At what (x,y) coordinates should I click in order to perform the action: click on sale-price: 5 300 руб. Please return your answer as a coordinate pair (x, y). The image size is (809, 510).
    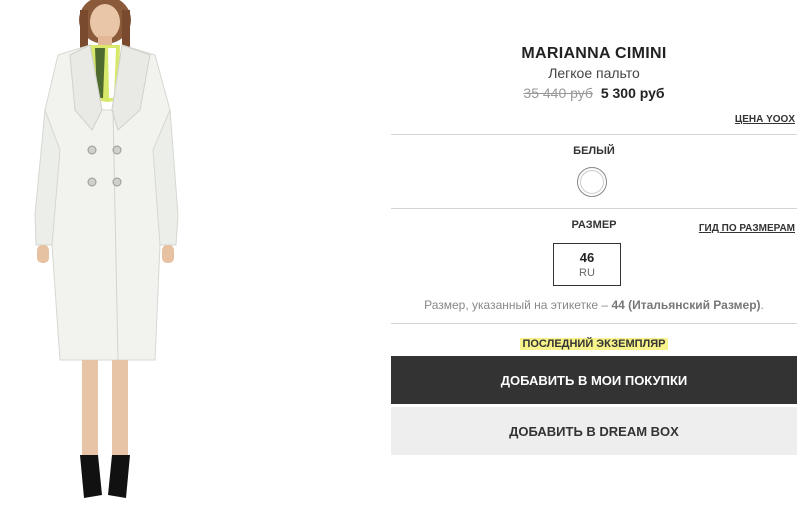
    Looking at the image, I should click on (632, 93).